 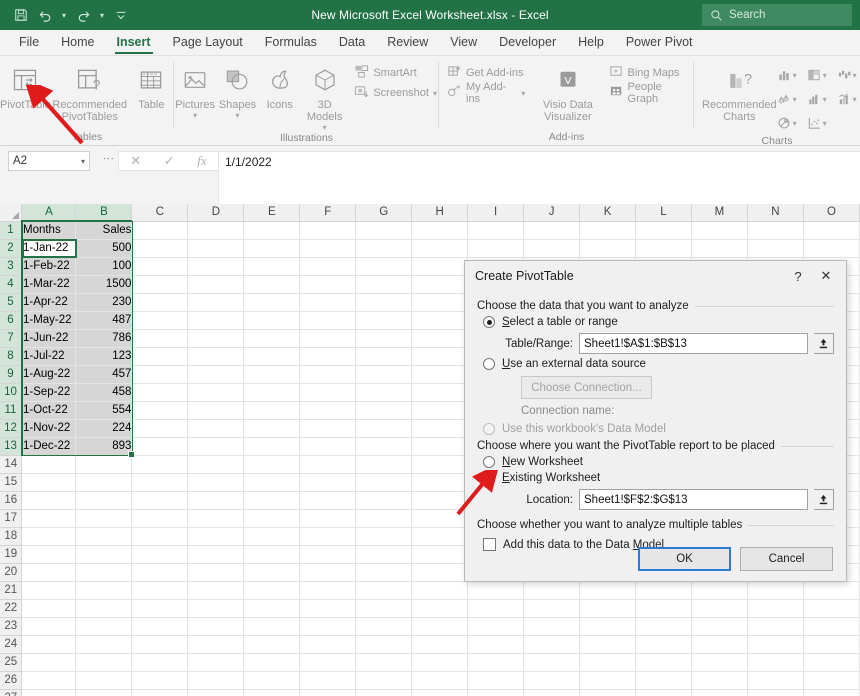 I want to click on cell-D22, so click(x=216, y=608).